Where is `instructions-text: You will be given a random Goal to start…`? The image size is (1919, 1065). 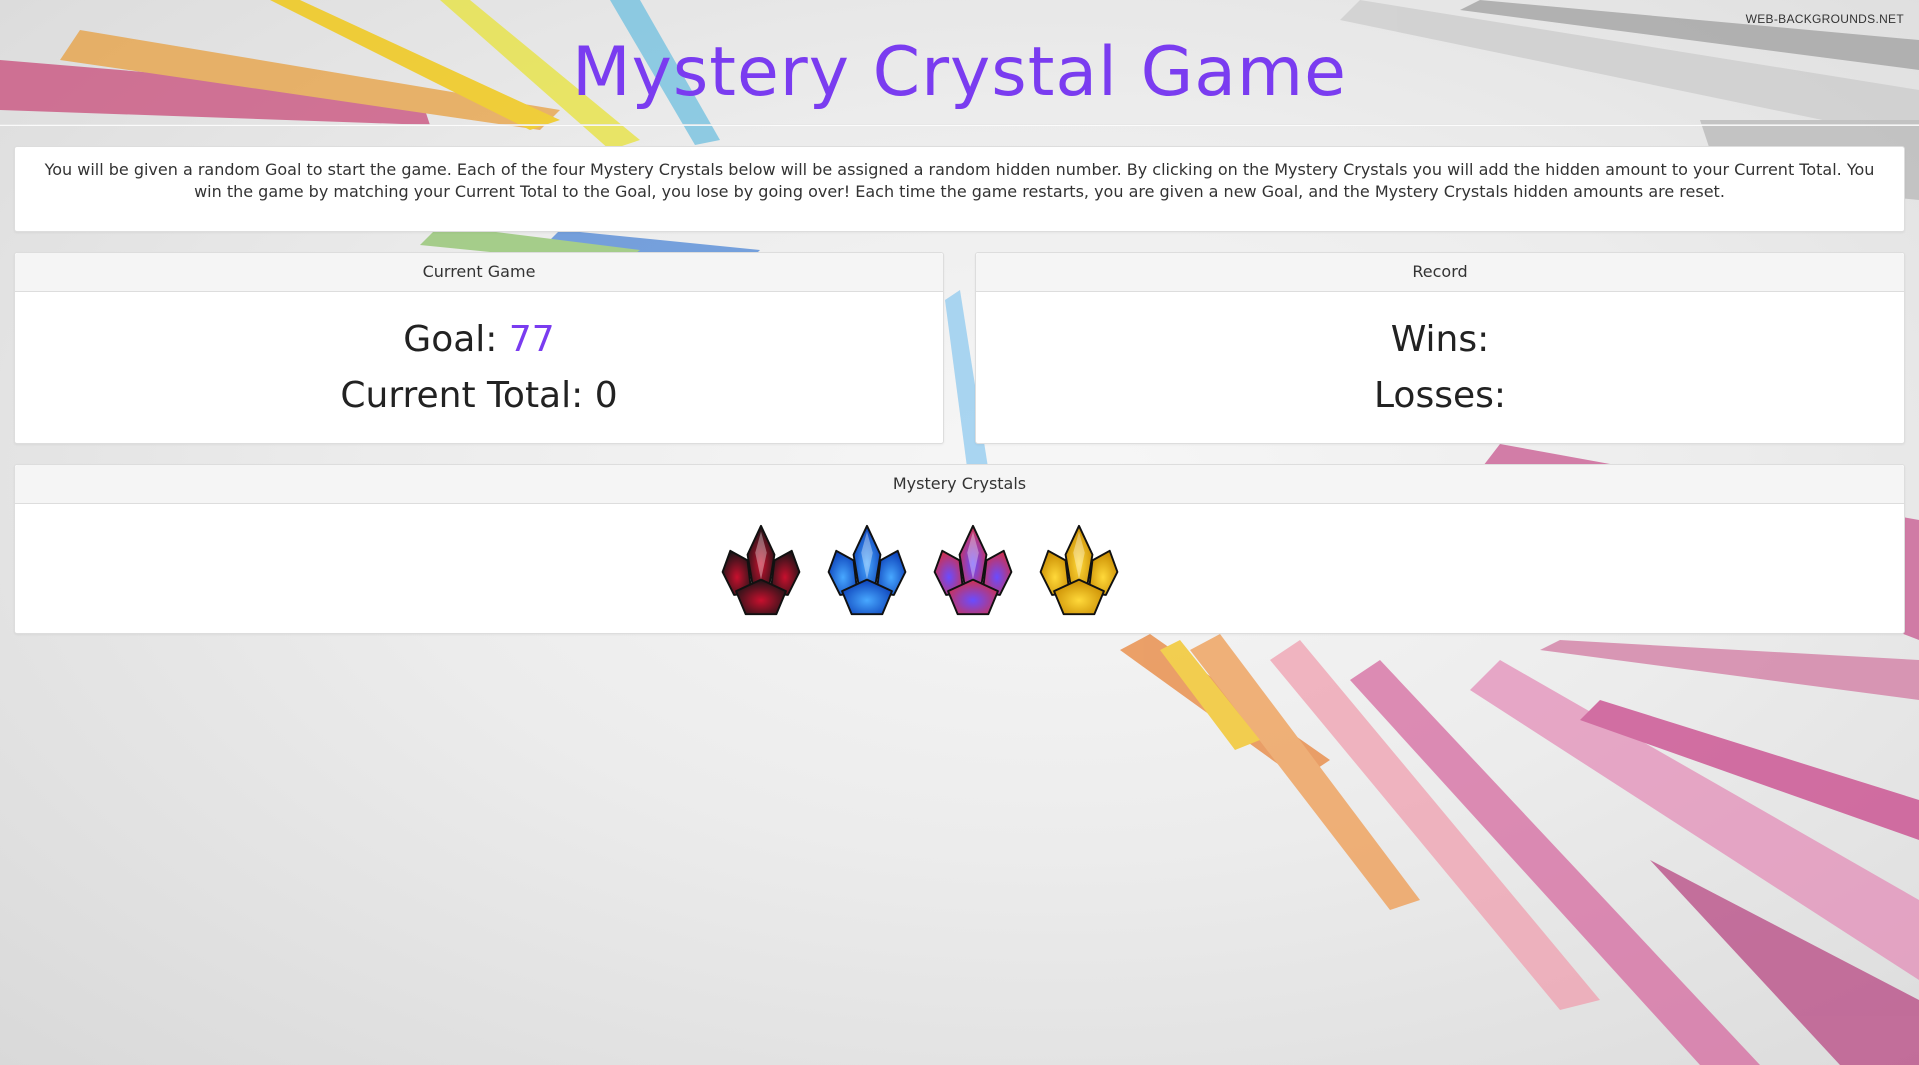 instructions-text: You will be given a random Goal to start… is located at coordinates (959, 180).